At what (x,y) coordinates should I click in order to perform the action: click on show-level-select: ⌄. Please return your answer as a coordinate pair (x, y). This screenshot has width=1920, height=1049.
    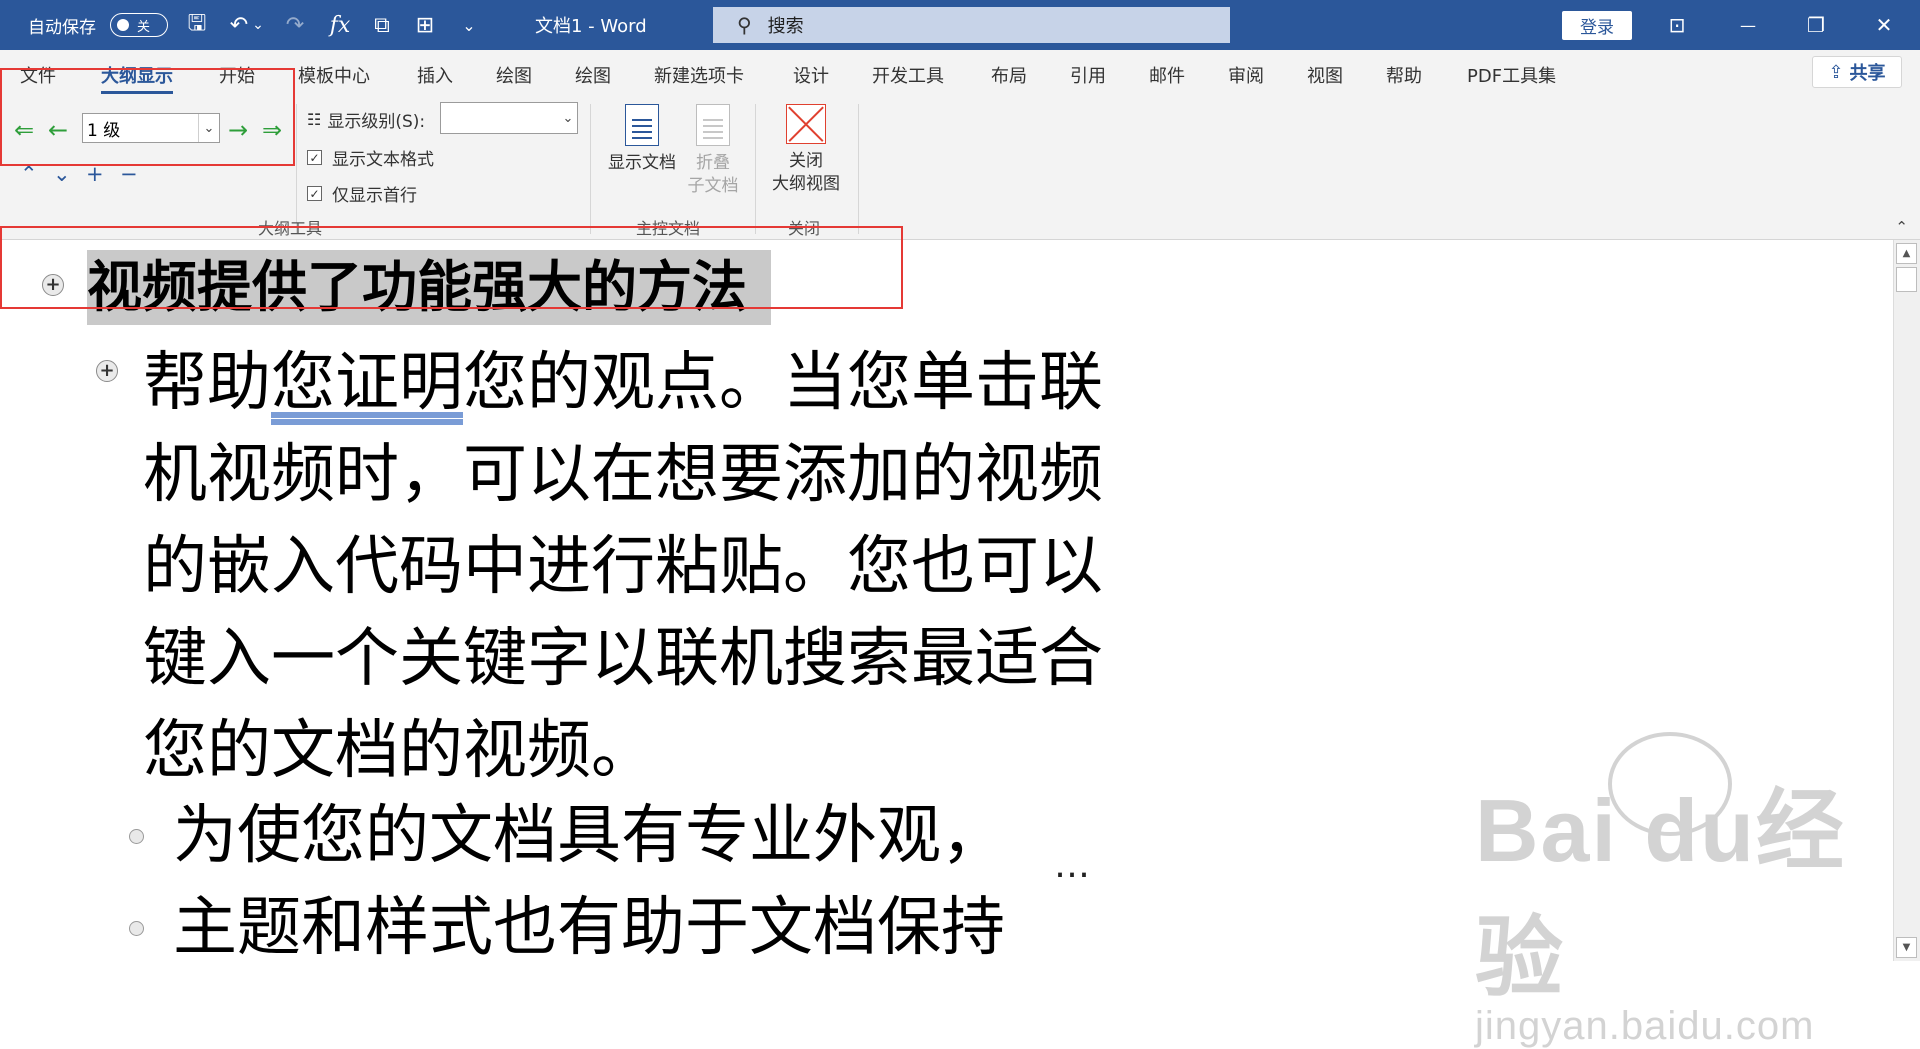
    Looking at the image, I should click on (509, 118).